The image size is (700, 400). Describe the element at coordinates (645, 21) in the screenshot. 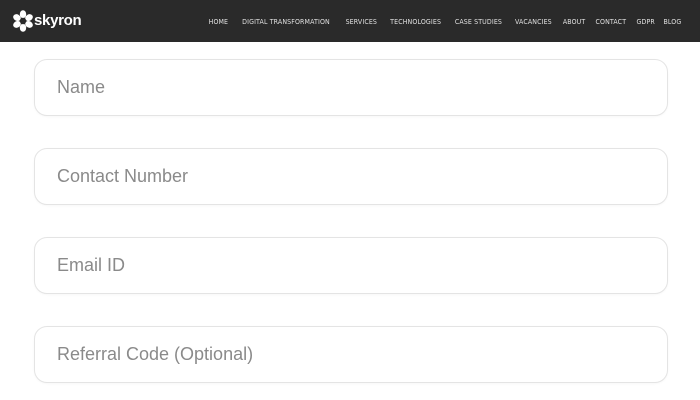

I see `nav-item-gdpr: GDPR` at that location.